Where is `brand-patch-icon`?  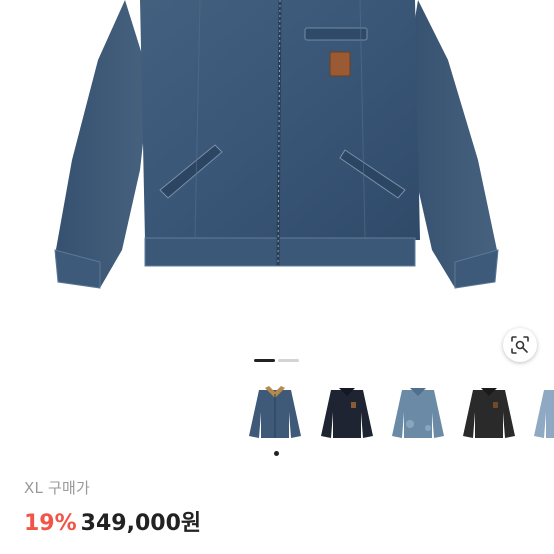
brand-patch-icon is located at coordinates (340, 64).